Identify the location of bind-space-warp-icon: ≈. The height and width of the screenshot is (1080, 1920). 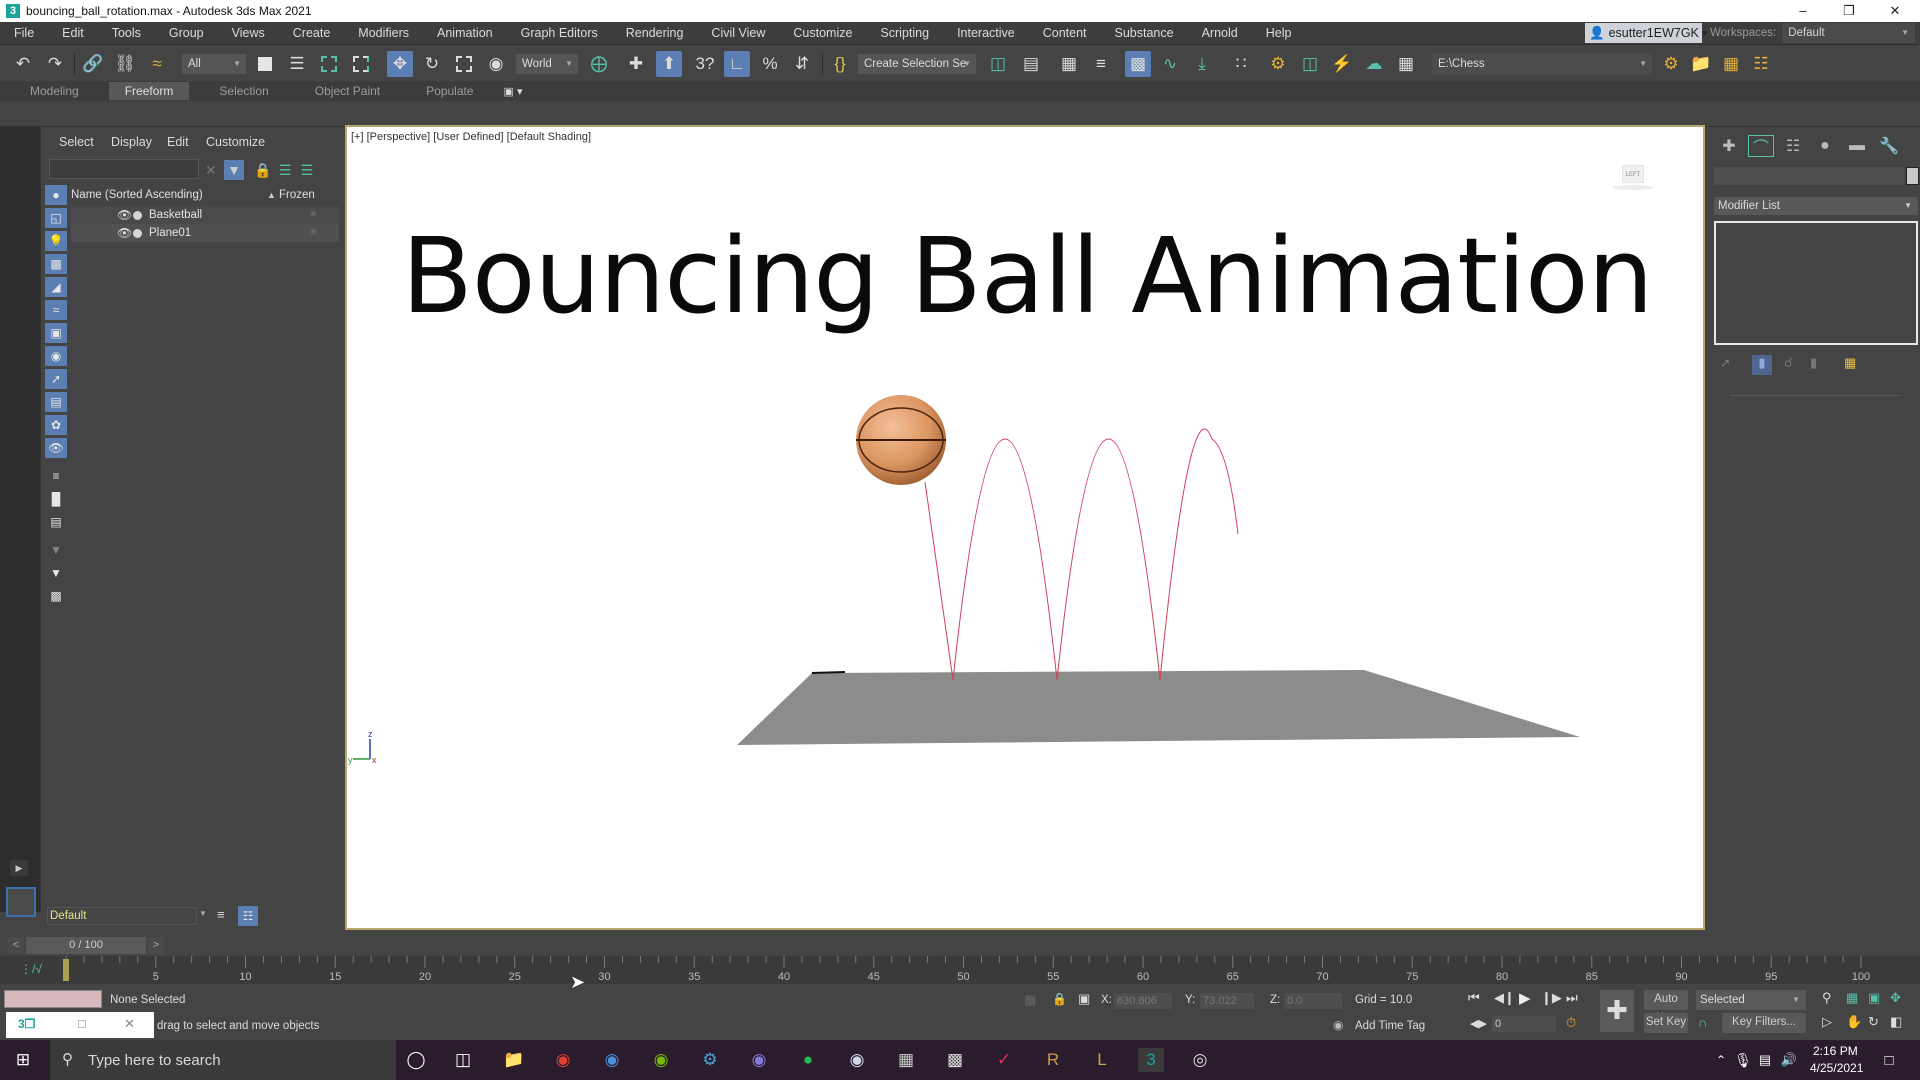
(157, 64).